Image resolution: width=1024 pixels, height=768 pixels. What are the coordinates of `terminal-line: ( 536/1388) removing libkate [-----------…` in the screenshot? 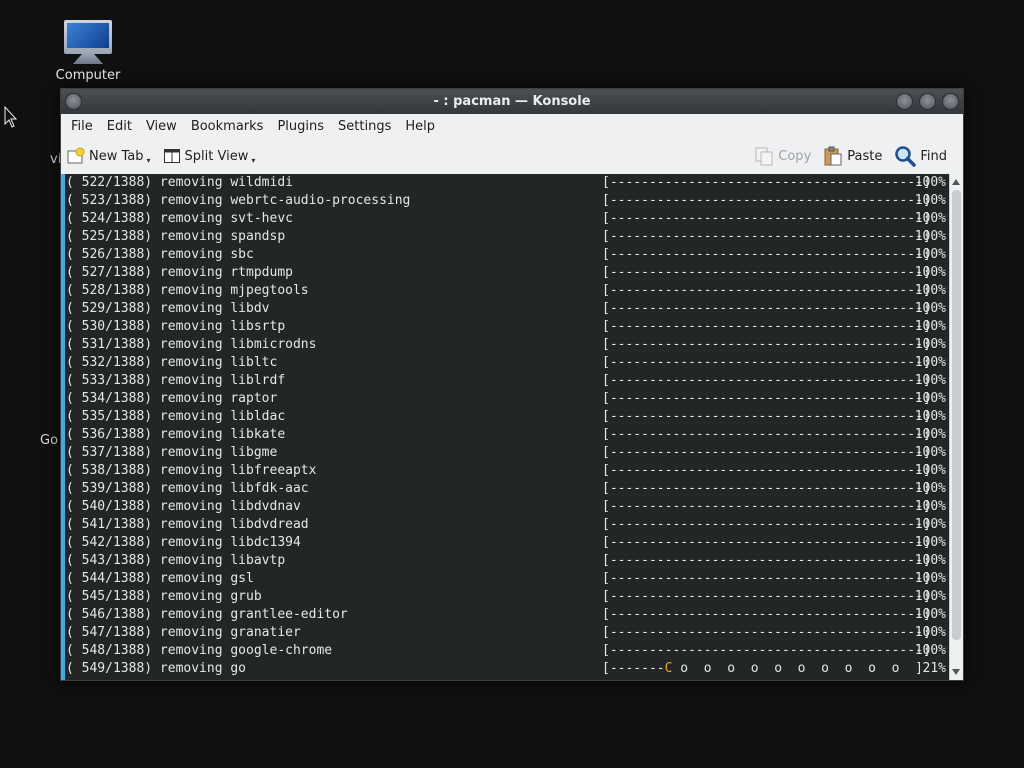 It's located at (506, 434).